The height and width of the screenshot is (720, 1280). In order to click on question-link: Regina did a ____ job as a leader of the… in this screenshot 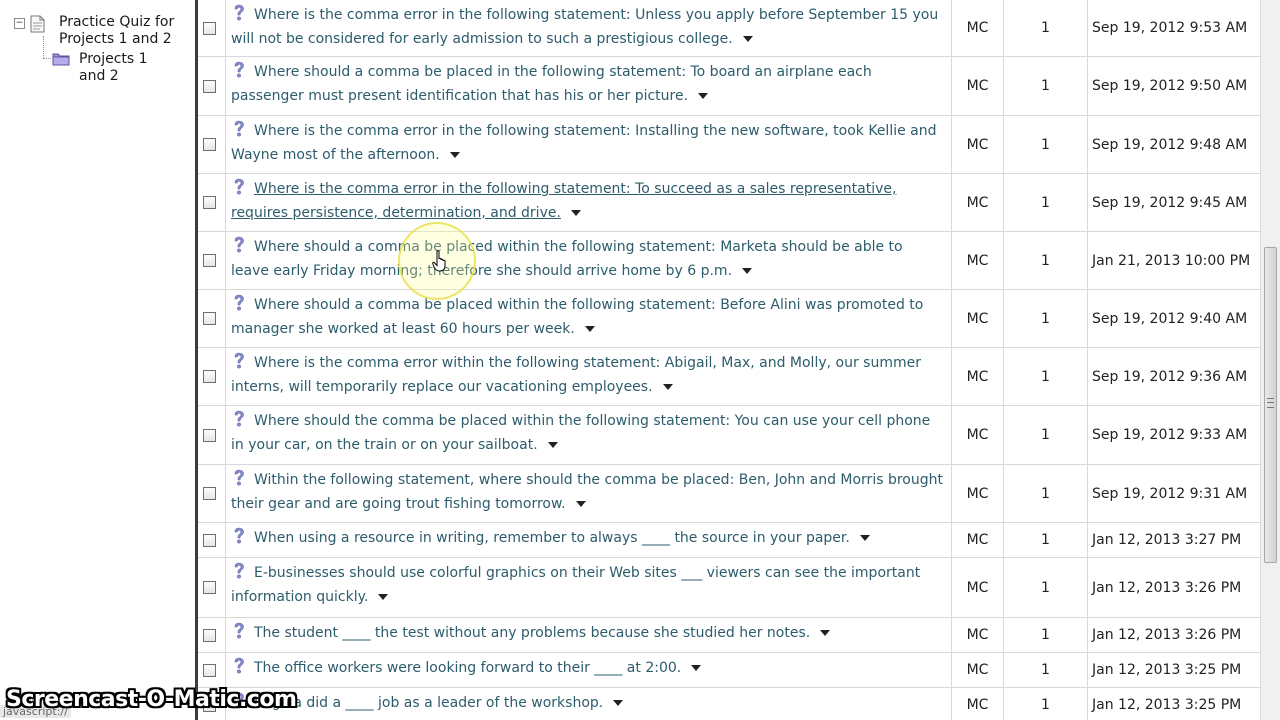, I will do `click(587, 703)`.